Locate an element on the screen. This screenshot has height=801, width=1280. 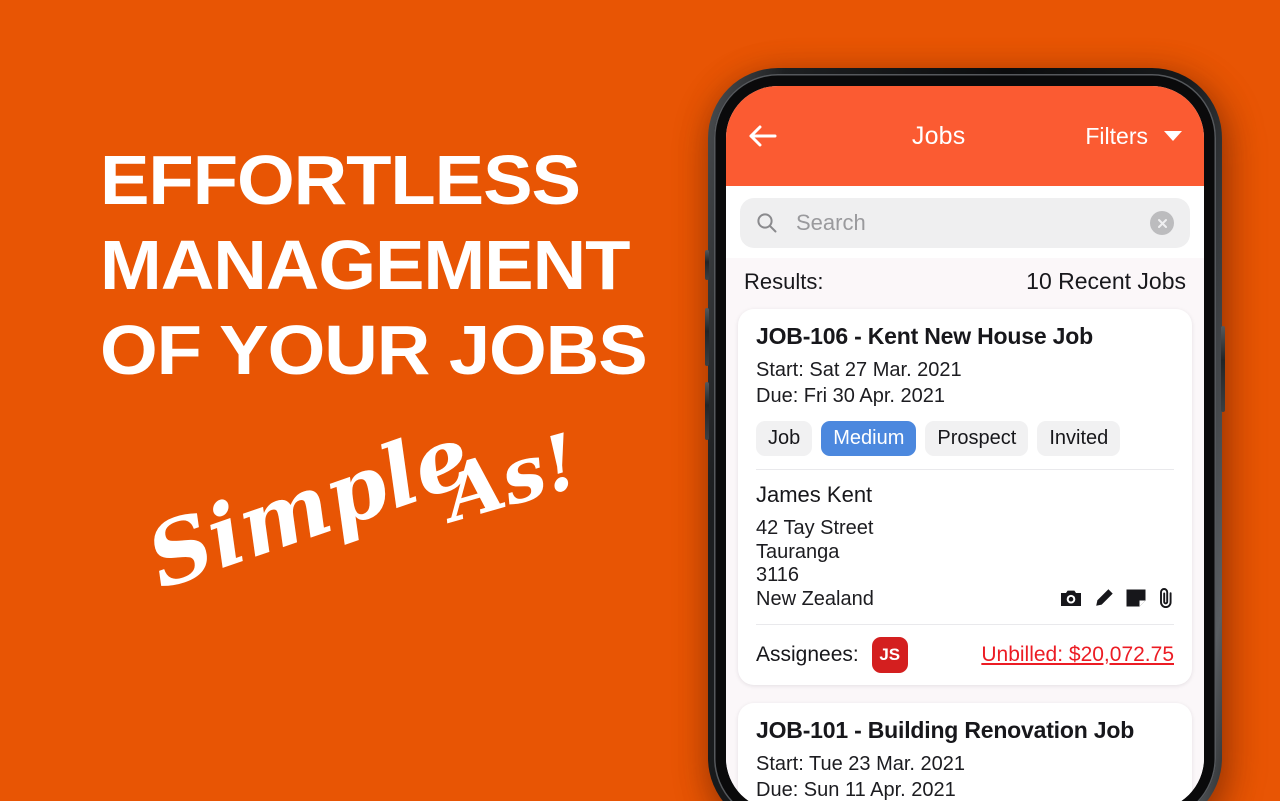
filters-label: Filters is located at coordinates (1116, 135).